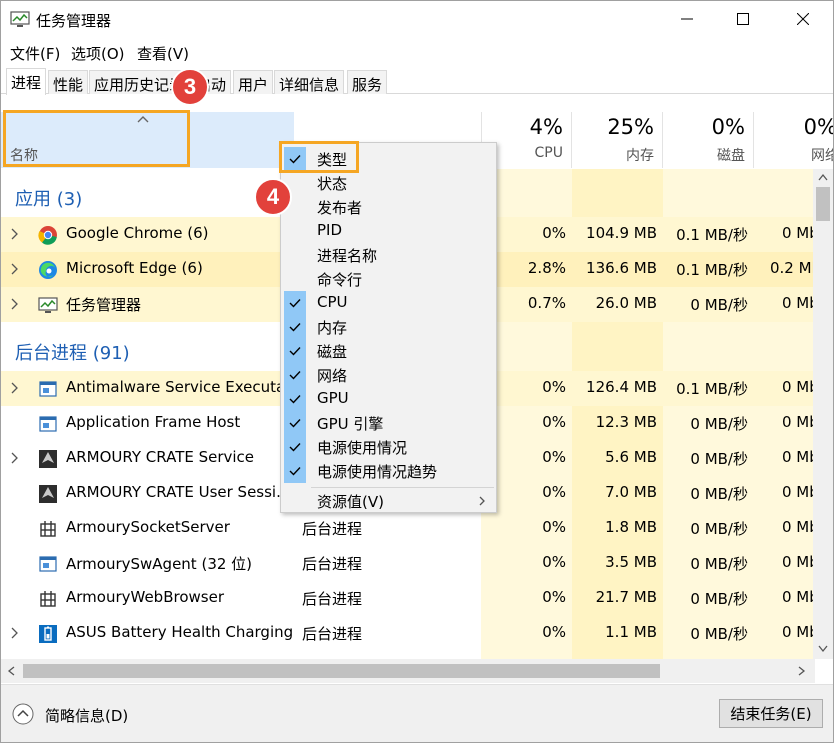  What do you see at coordinates (362, 448) in the screenshot?
I see `menu-item-label: 电源使用情况` at bounding box center [362, 448].